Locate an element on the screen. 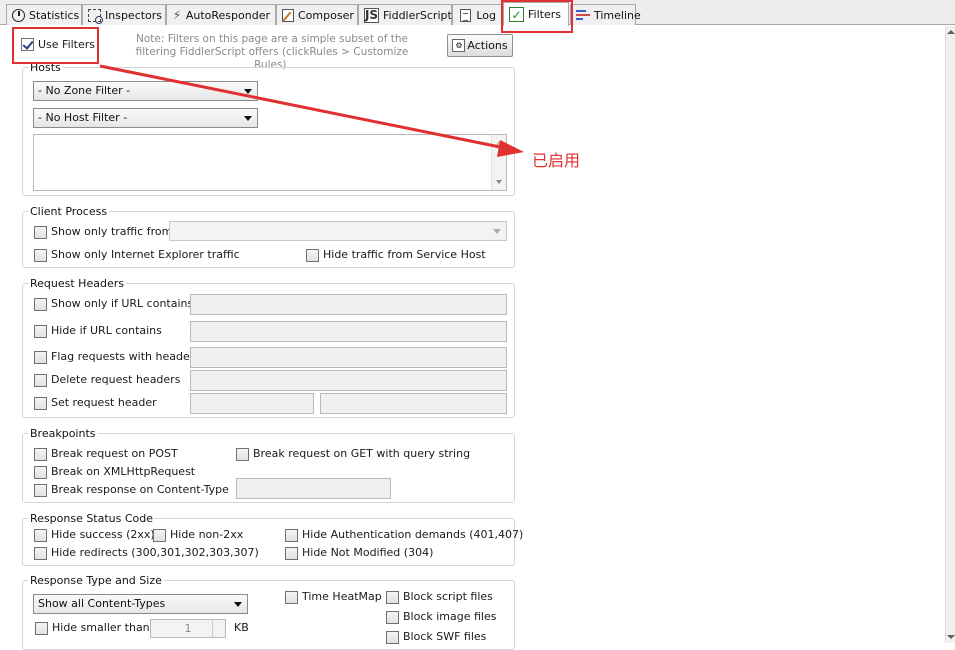 Image resolution: width=955 pixels, height=650 pixels. tab-label: Filters is located at coordinates (544, 14).